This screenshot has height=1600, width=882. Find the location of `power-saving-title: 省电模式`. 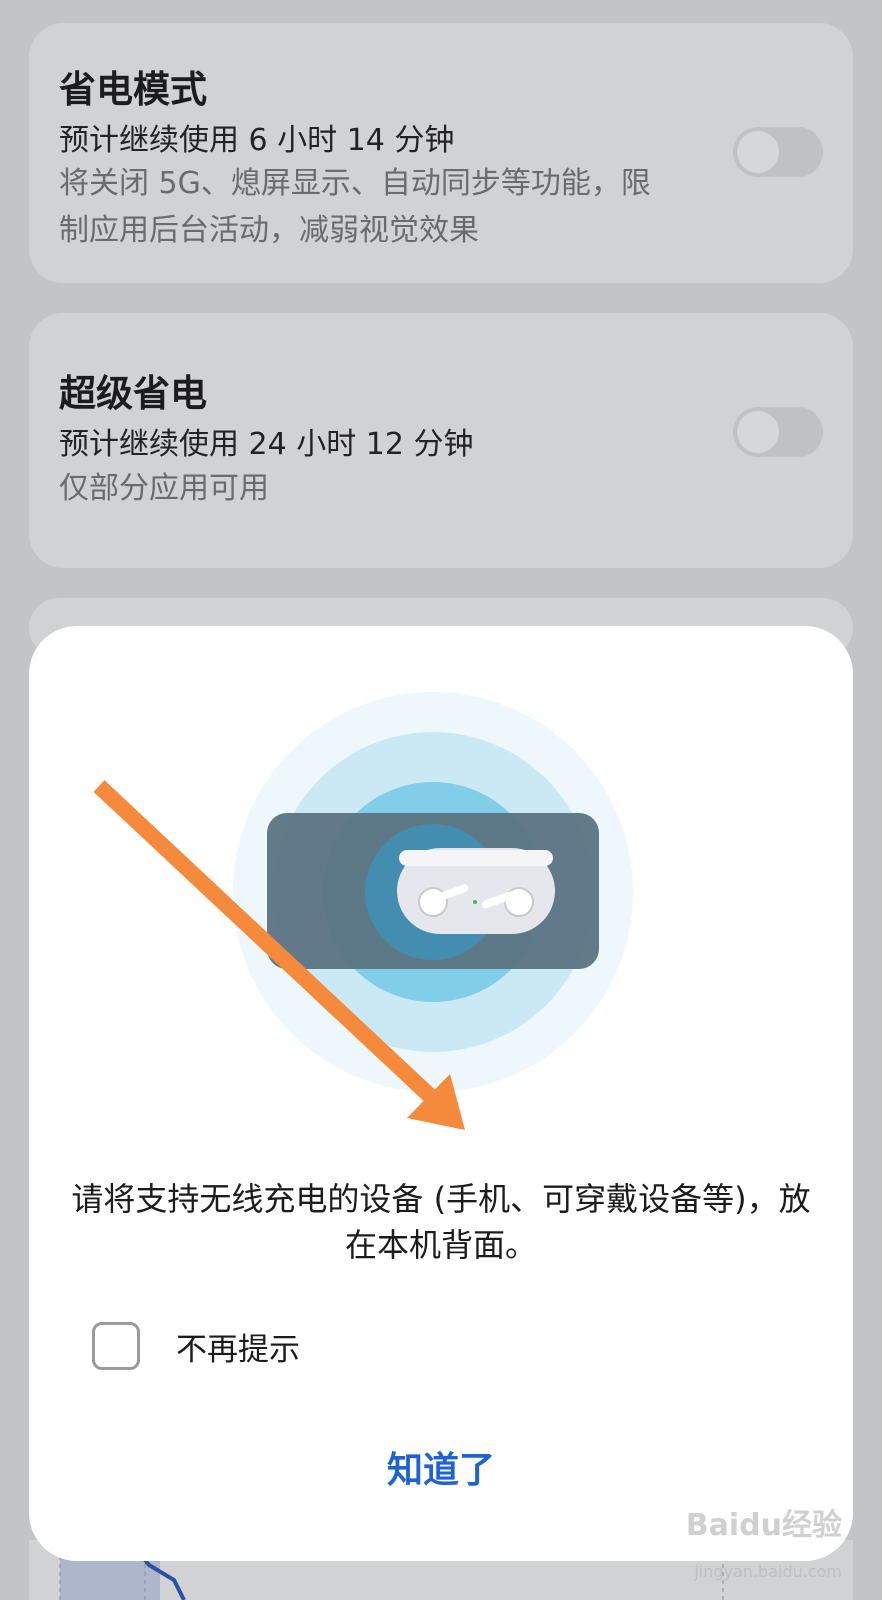

power-saving-title: 省电模式 is located at coordinates (133, 89).